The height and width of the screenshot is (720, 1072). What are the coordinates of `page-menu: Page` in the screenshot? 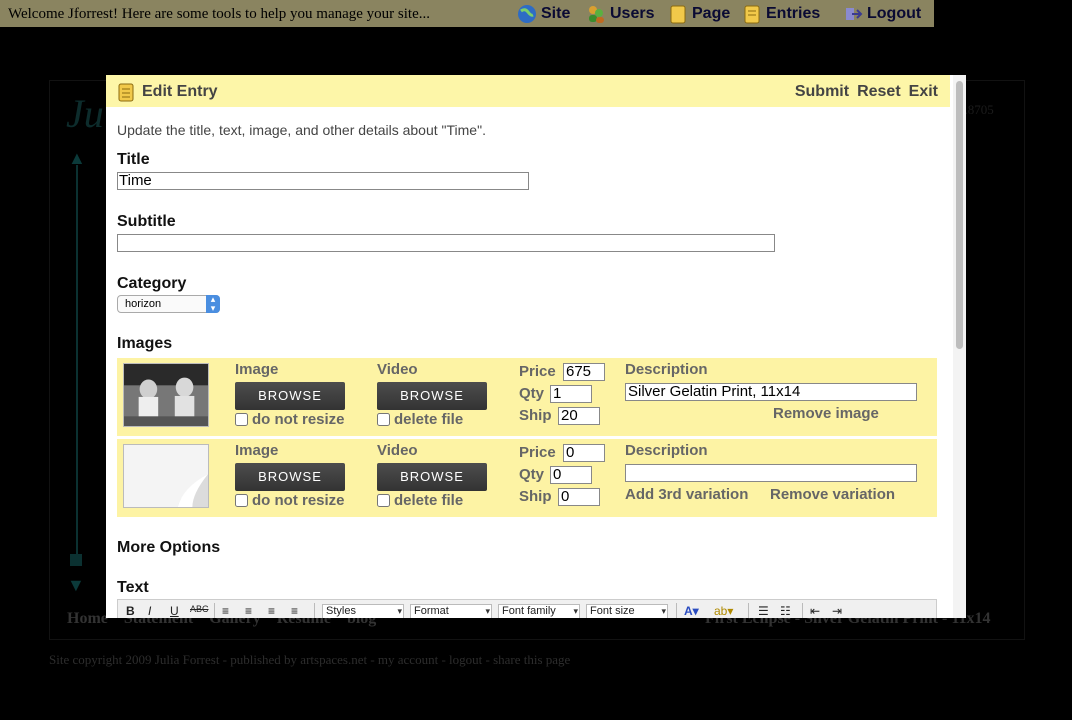 It's located at (699, 14).